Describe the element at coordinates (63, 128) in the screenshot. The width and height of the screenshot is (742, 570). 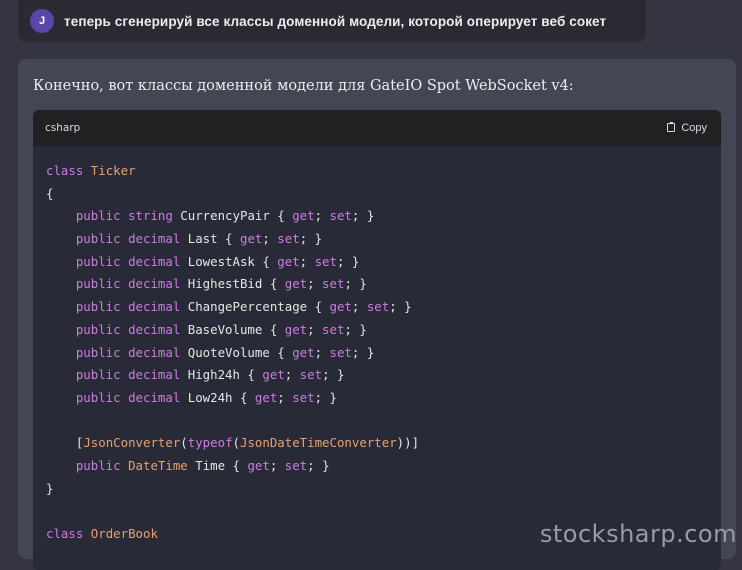
I see `code-language-label: csharp` at that location.